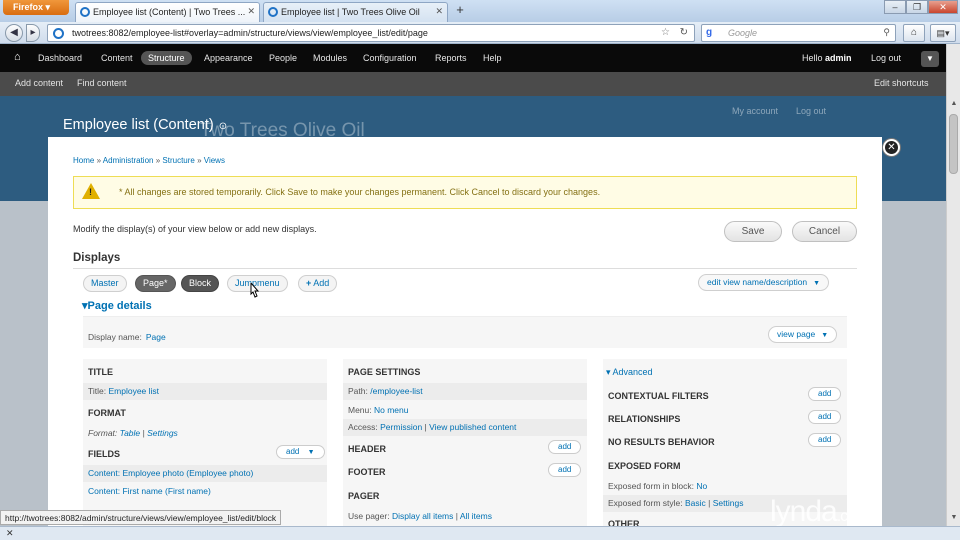  Describe the element at coordinates (728, 503) in the screenshot. I see `exposed-style-settings-link: Settings` at that location.